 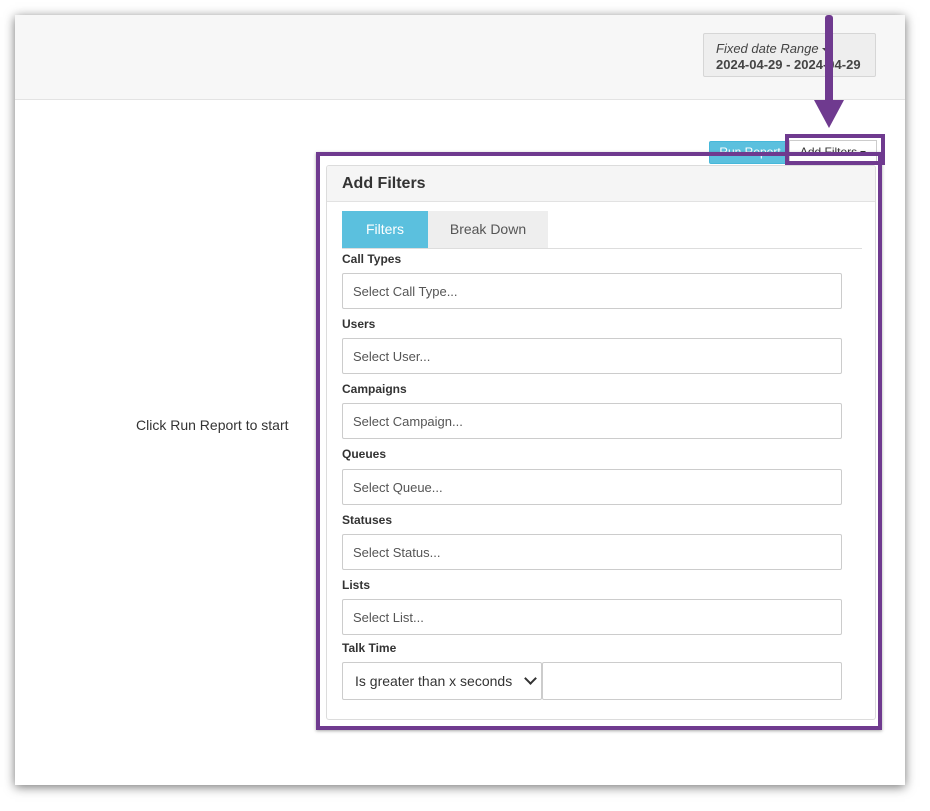 I want to click on date-range-picker: Fixed date Range 2024-04-29 - 2024-04-29, so click(x=789, y=55).